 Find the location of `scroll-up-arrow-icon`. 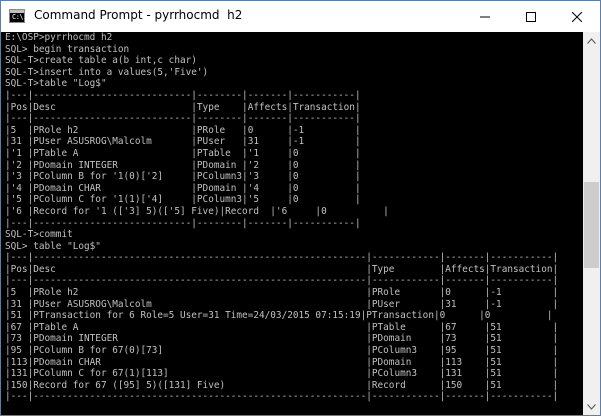

scroll-up-arrow-icon is located at coordinates (591, 40).